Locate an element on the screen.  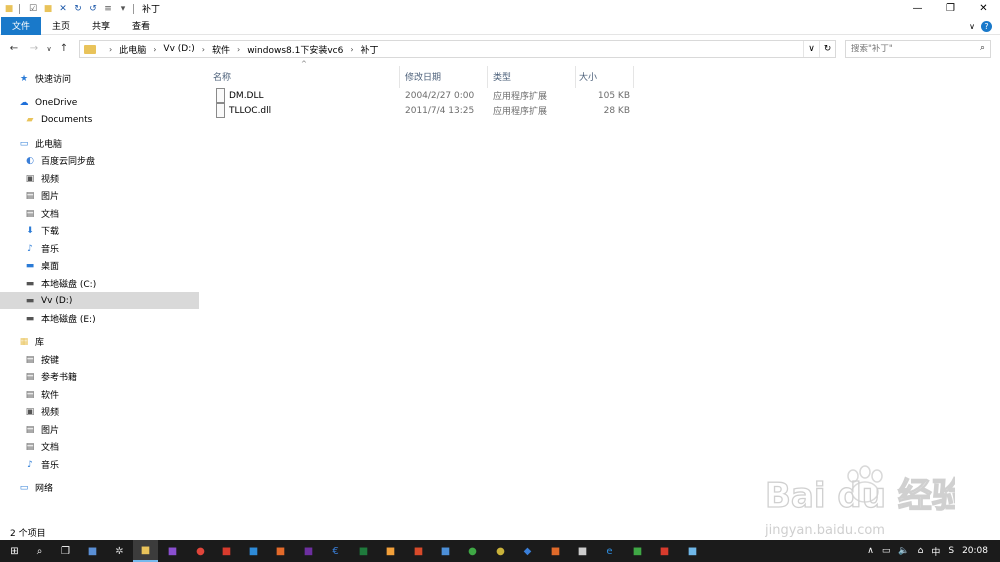
sidebar-item: ▤ 按键 is located at coordinates (99, 359).